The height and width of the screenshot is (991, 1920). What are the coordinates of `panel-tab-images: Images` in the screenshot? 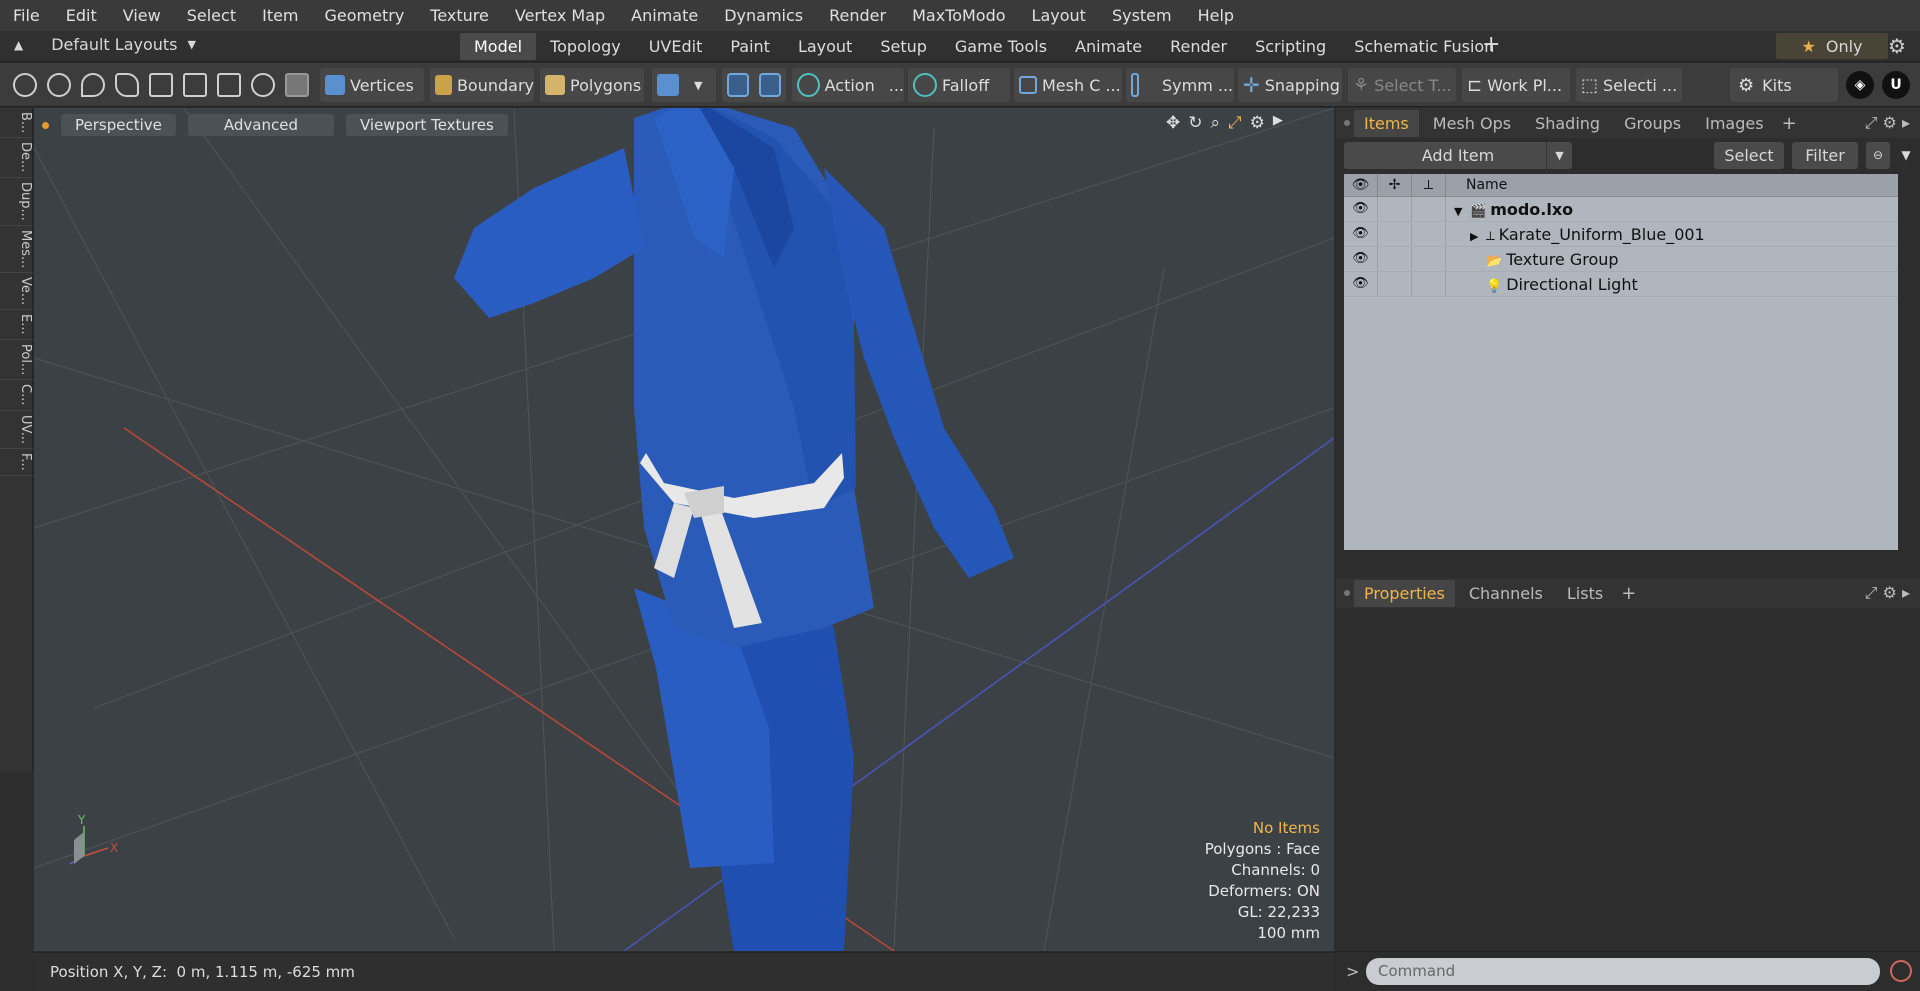 It's located at (1734, 123).